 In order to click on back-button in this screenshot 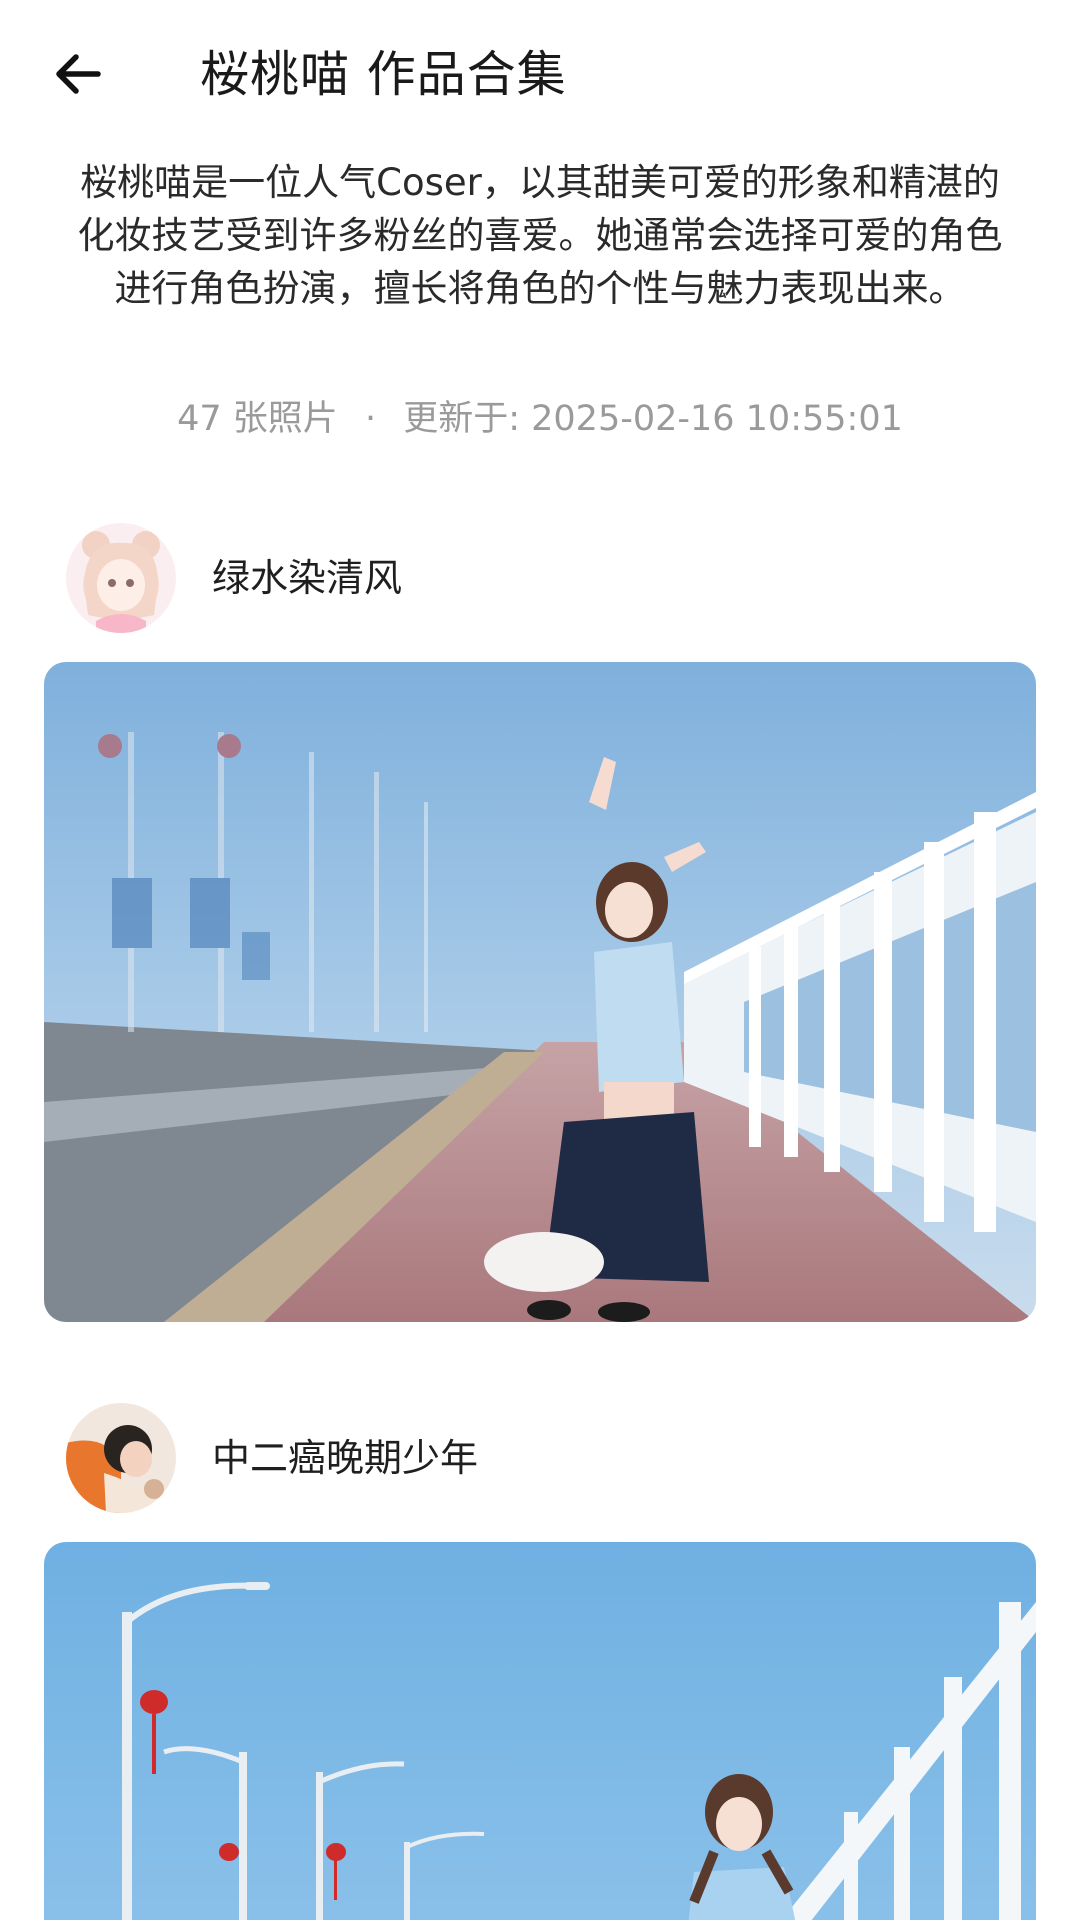, I will do `click(78, 74)`.